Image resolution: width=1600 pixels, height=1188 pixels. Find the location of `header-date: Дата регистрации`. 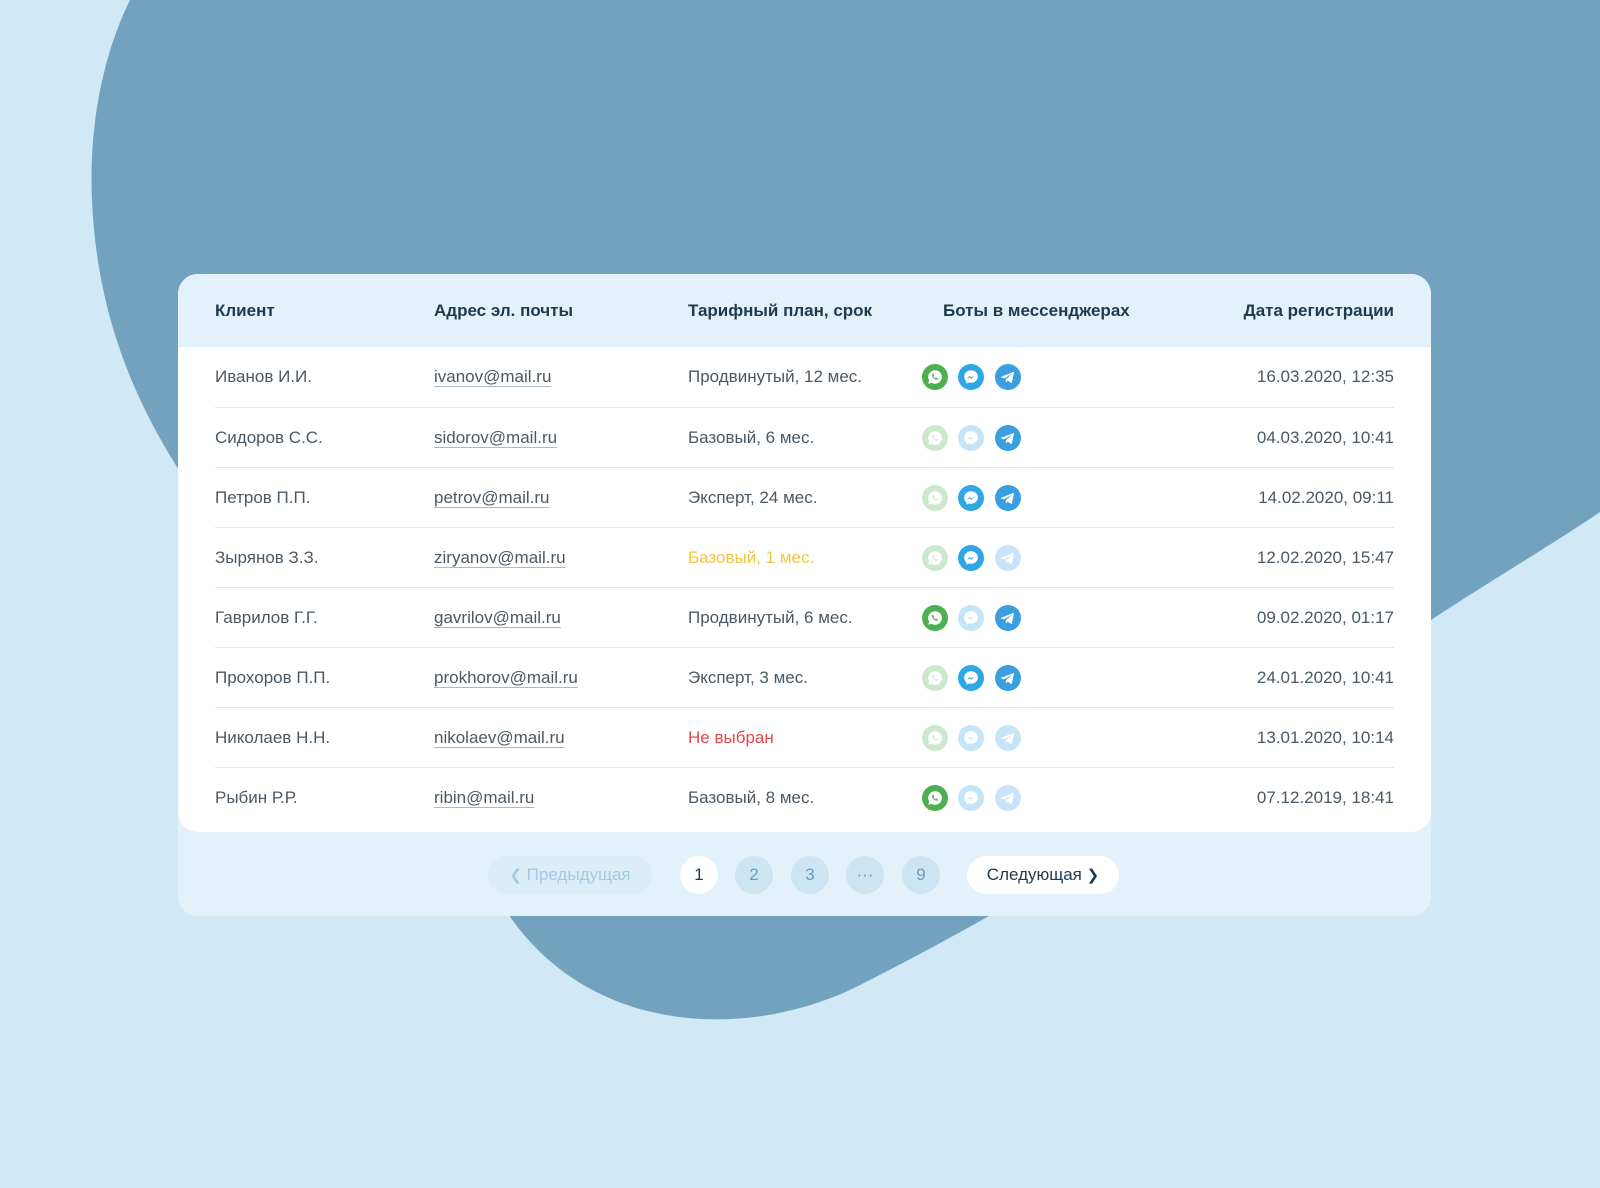

header-date: Дата регистрации is located at coordinates (1319, 311).